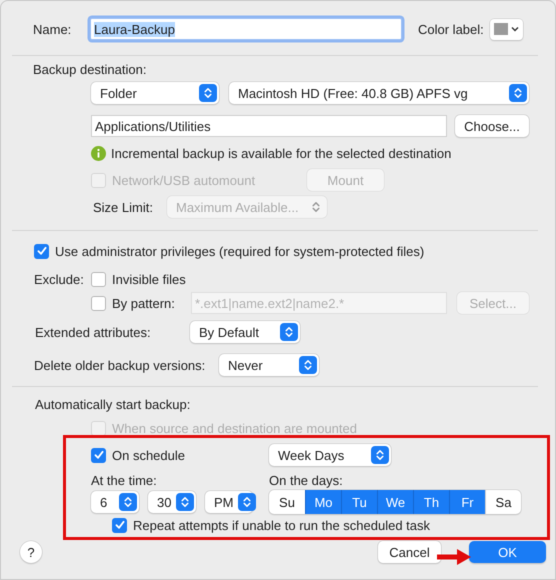 Image resolution: width=556 pixels, height=580 pixels. Describe the element at coordinates (287, 502) in the screenshot. I see `day-toggle: Su` at that location.